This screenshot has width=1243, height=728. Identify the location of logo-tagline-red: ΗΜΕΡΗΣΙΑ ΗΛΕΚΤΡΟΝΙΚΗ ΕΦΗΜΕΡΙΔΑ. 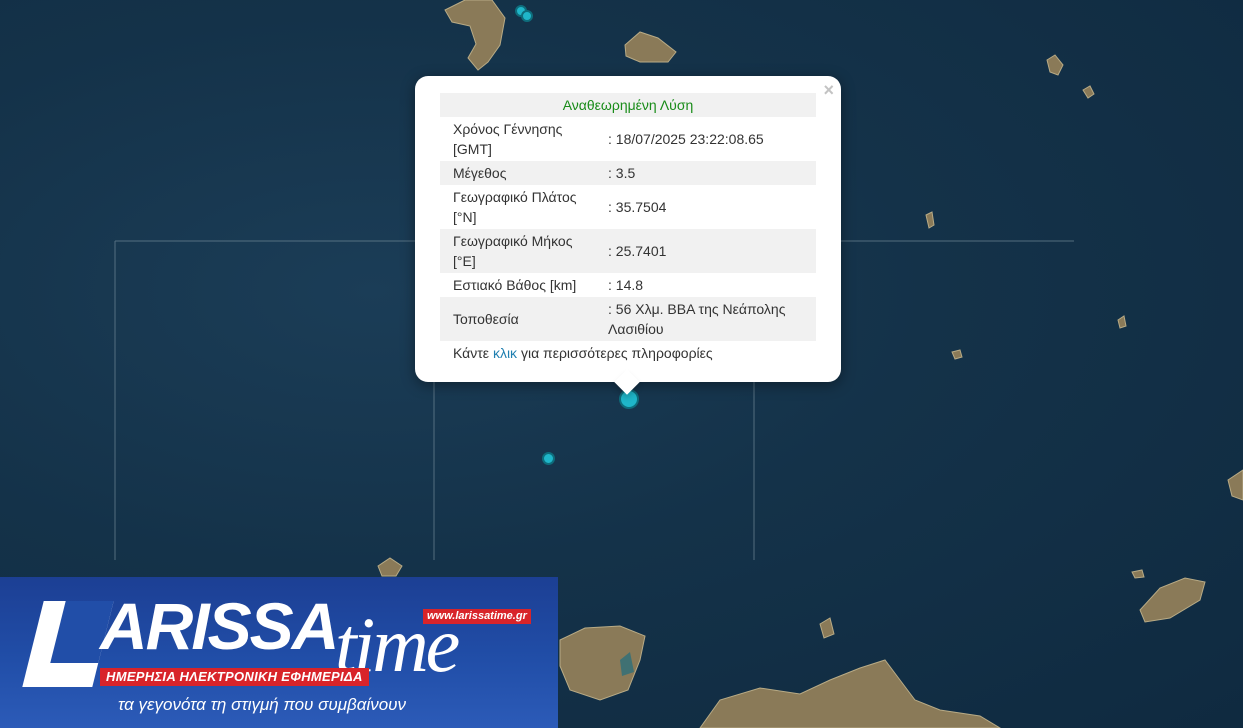
(234, 677).